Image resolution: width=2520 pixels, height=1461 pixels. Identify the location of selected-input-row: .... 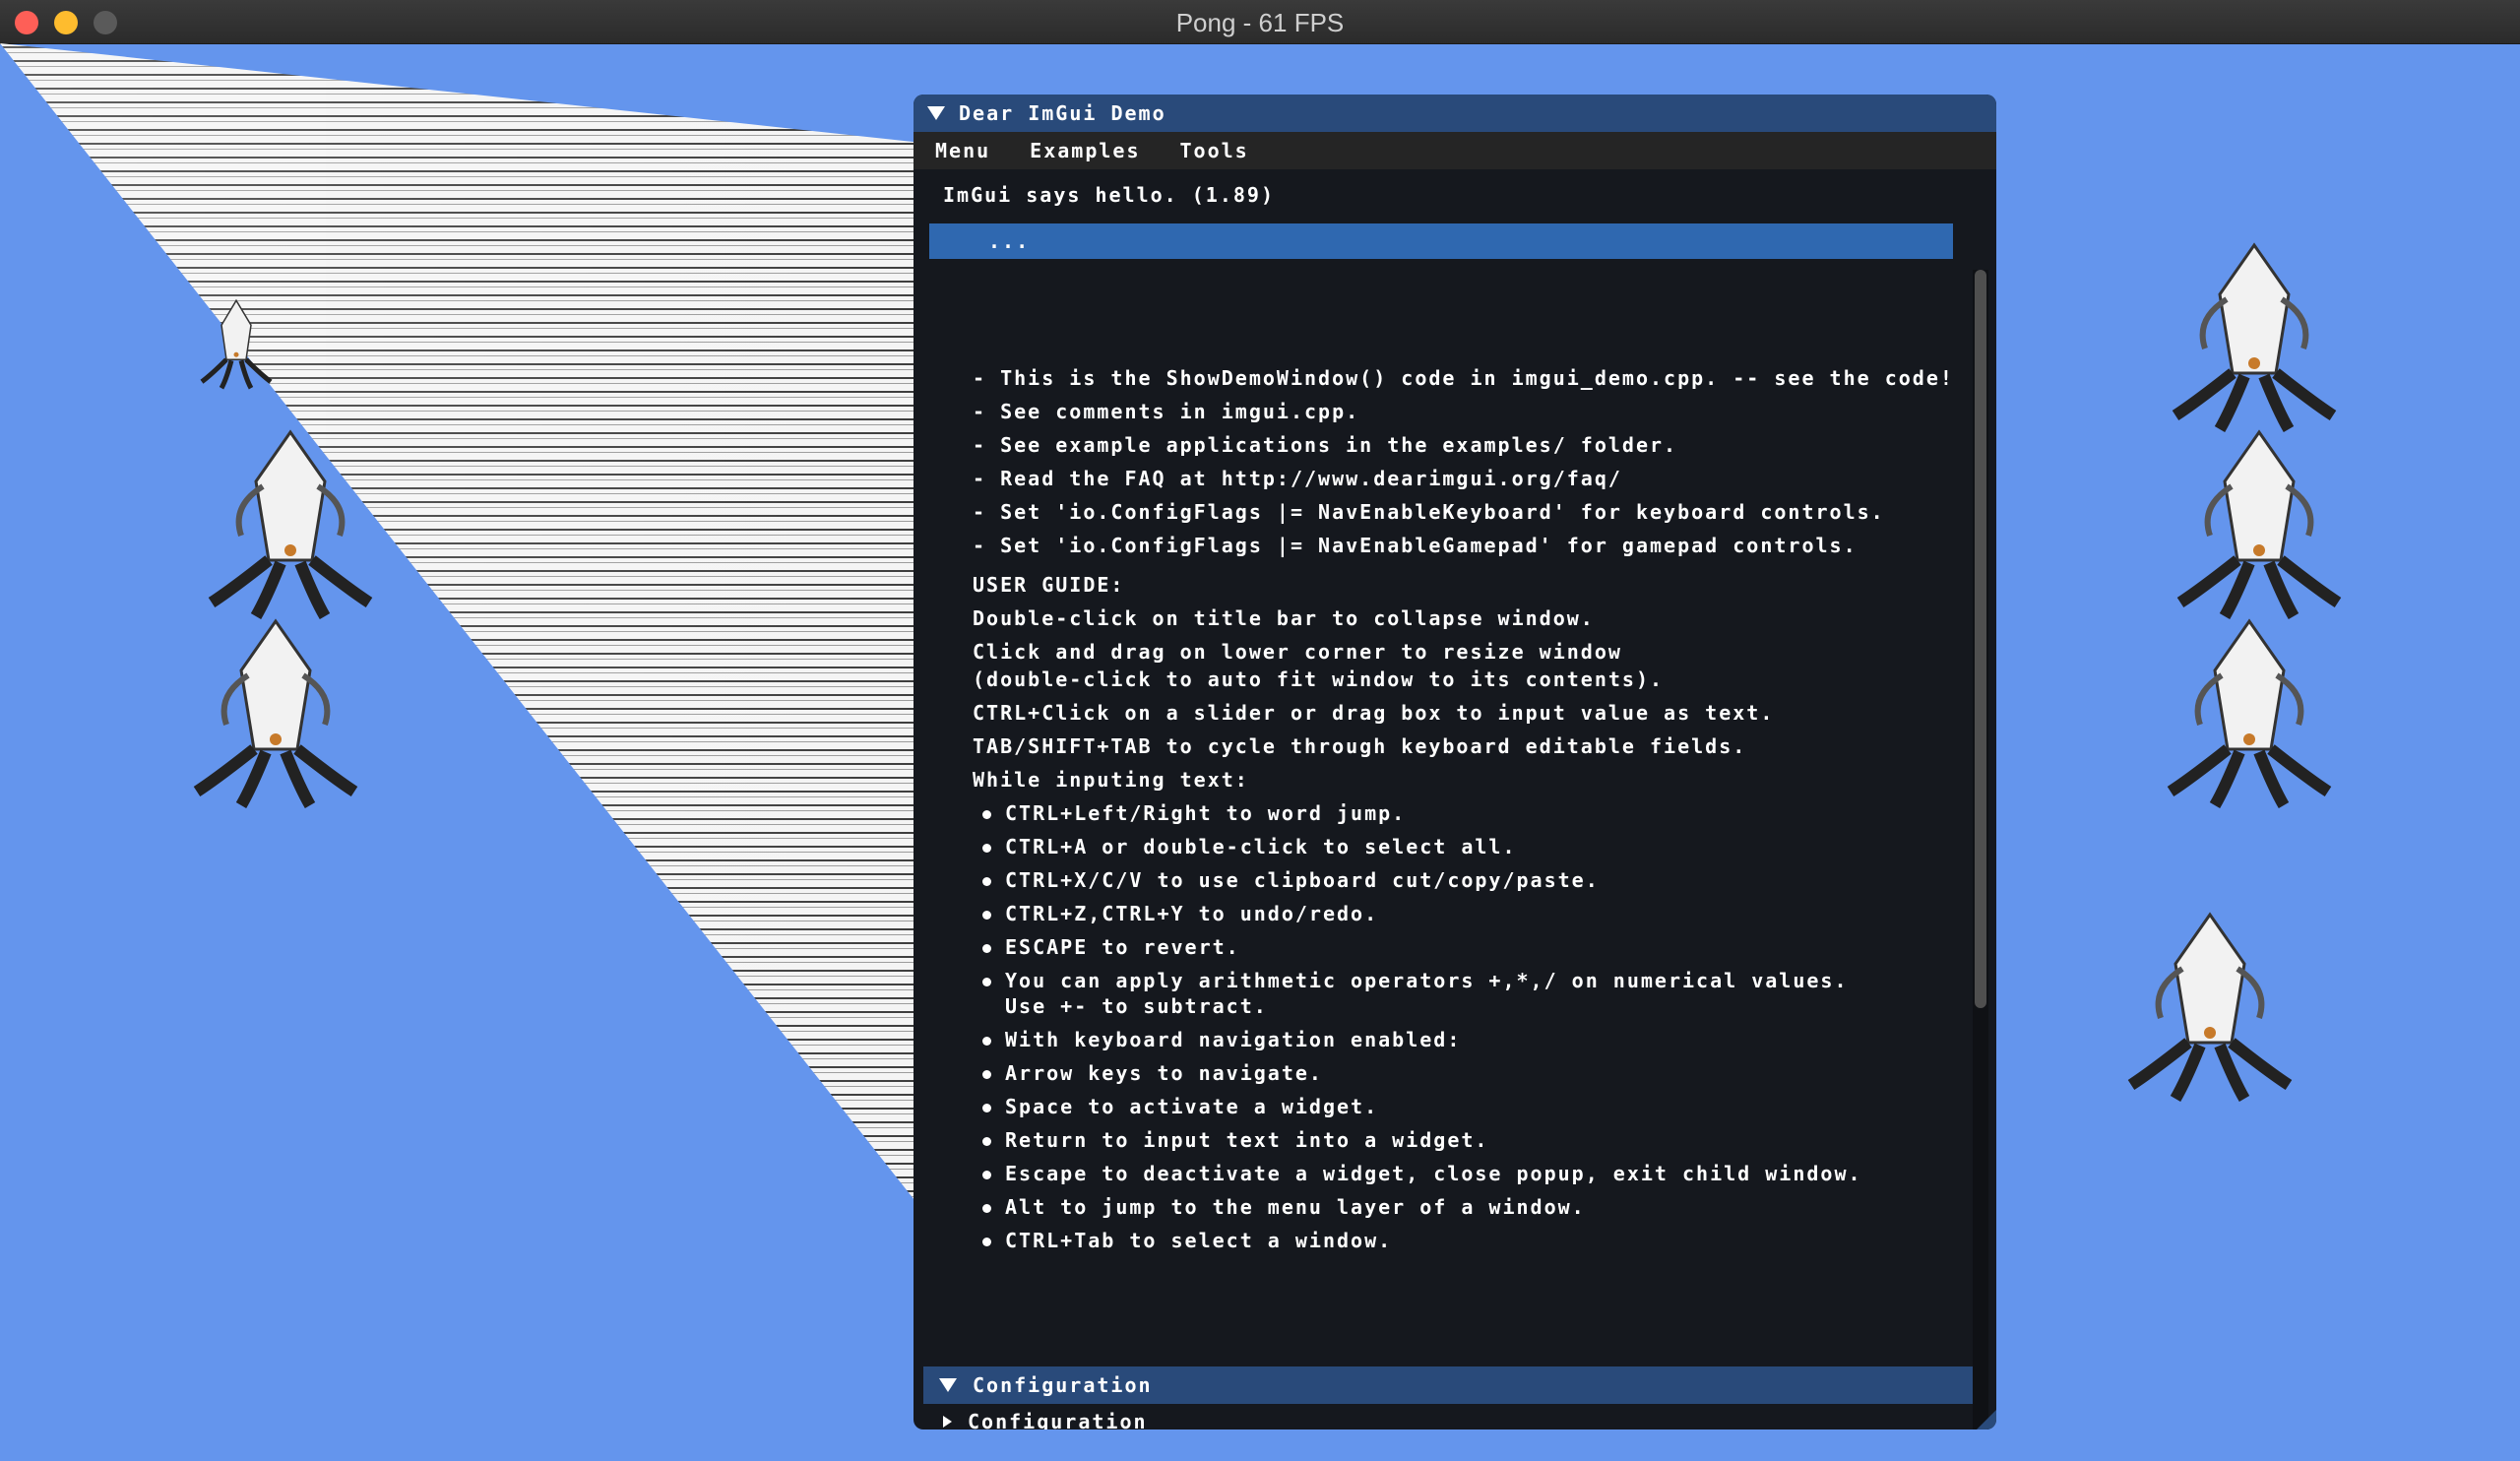
(1441, 241).